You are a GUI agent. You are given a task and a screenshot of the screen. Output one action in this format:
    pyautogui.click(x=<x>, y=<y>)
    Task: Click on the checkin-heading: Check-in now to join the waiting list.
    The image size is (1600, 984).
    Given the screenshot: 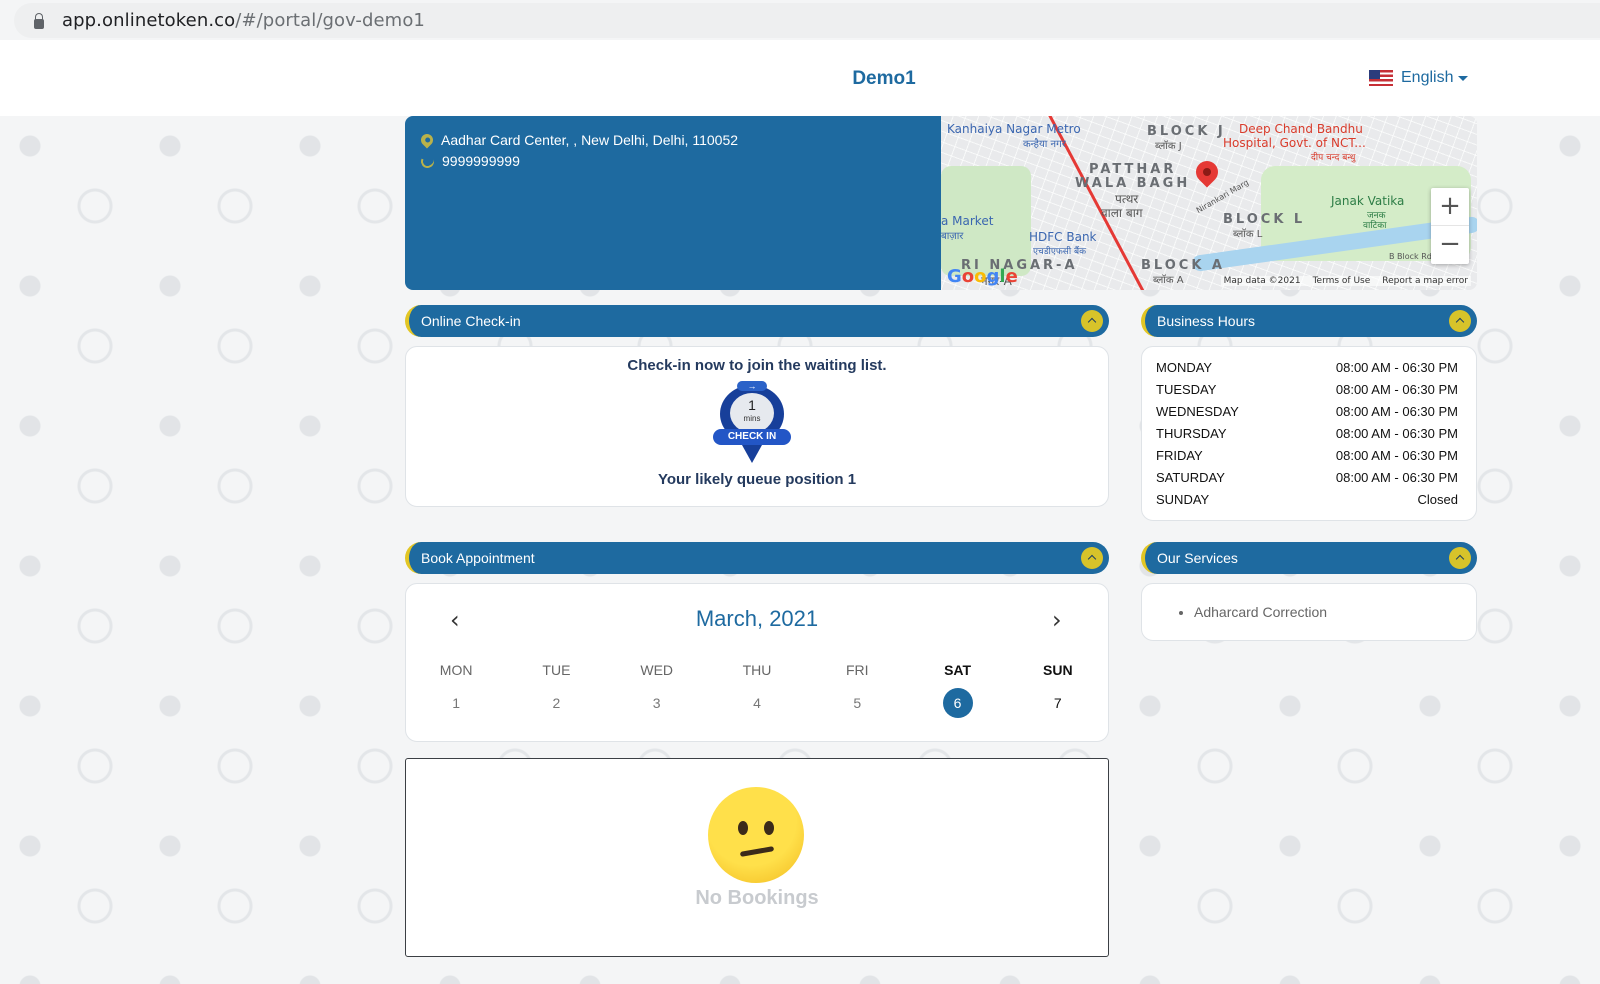 What is the action you would take?
    pyautogui.click(x=757, y=365)
    